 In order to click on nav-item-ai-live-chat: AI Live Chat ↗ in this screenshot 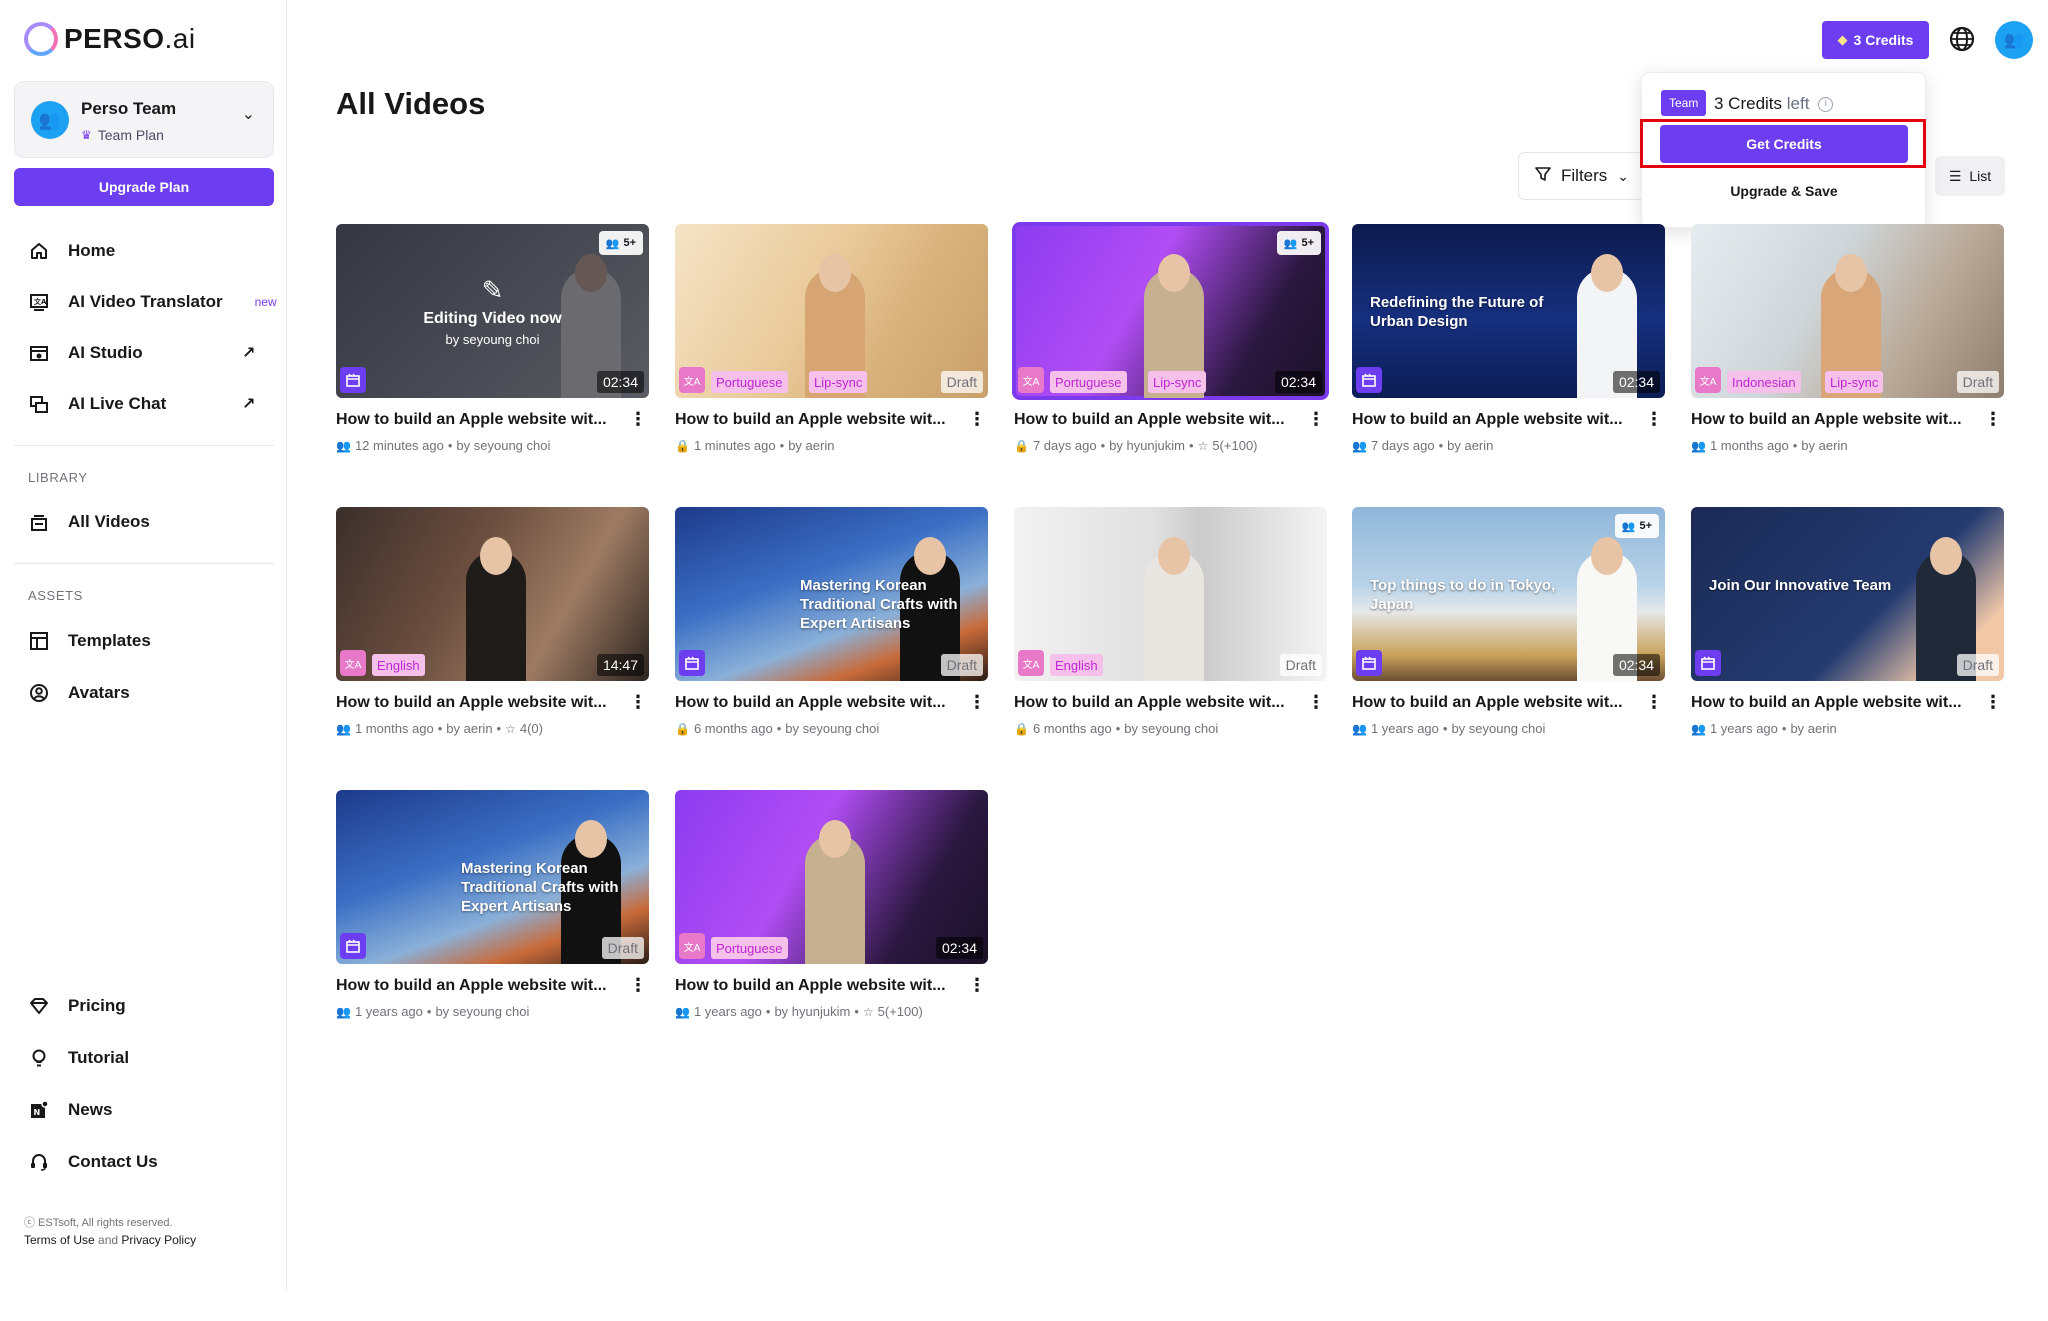, I will do `click(141, 404)`.